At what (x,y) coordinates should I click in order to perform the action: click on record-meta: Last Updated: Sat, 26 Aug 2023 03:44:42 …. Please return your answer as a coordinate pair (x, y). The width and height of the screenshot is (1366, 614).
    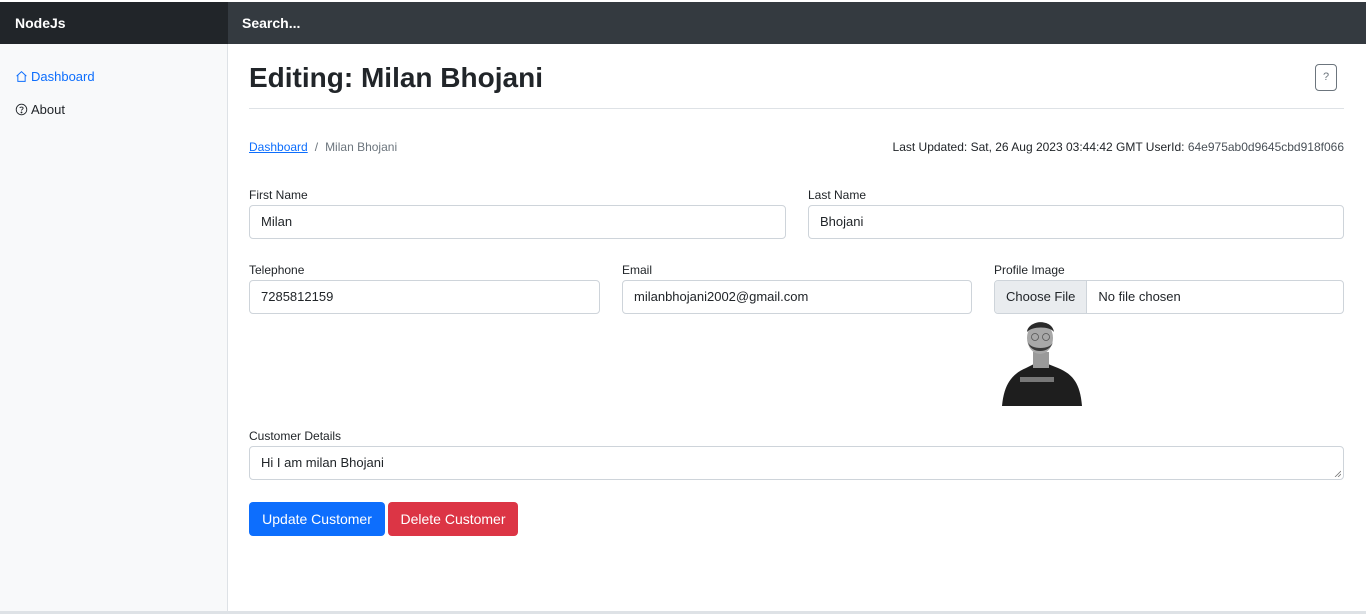
    Looking at the image, I should click on (1118, 147).